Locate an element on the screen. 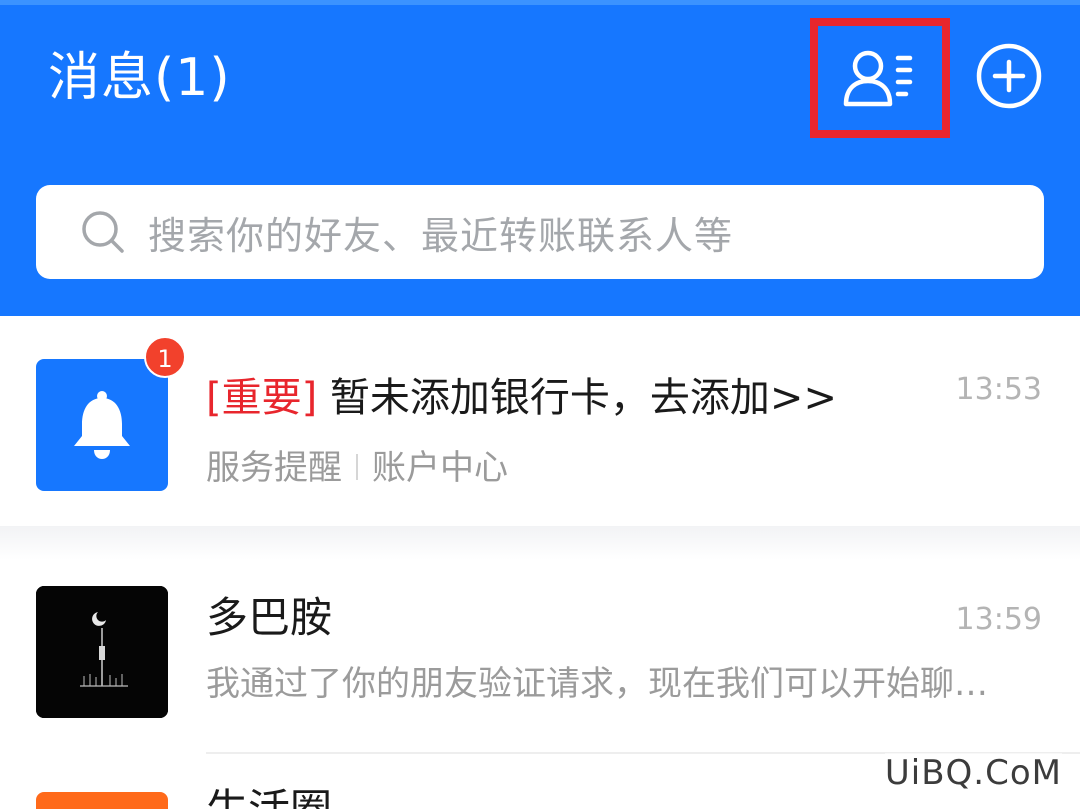 Image resolution: width=1080 pixels, height=809 pixels. message-source: 服务提醒 账户中心 is located at coordinates (357, 468).